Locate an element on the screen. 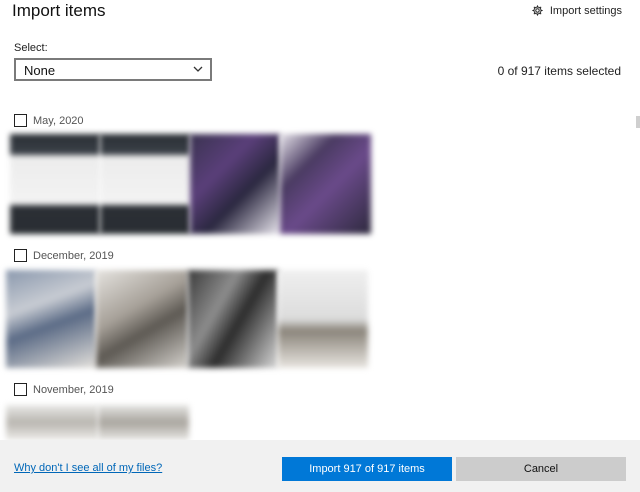  group-date: May, 2020 is located at coordinates (58, 120).